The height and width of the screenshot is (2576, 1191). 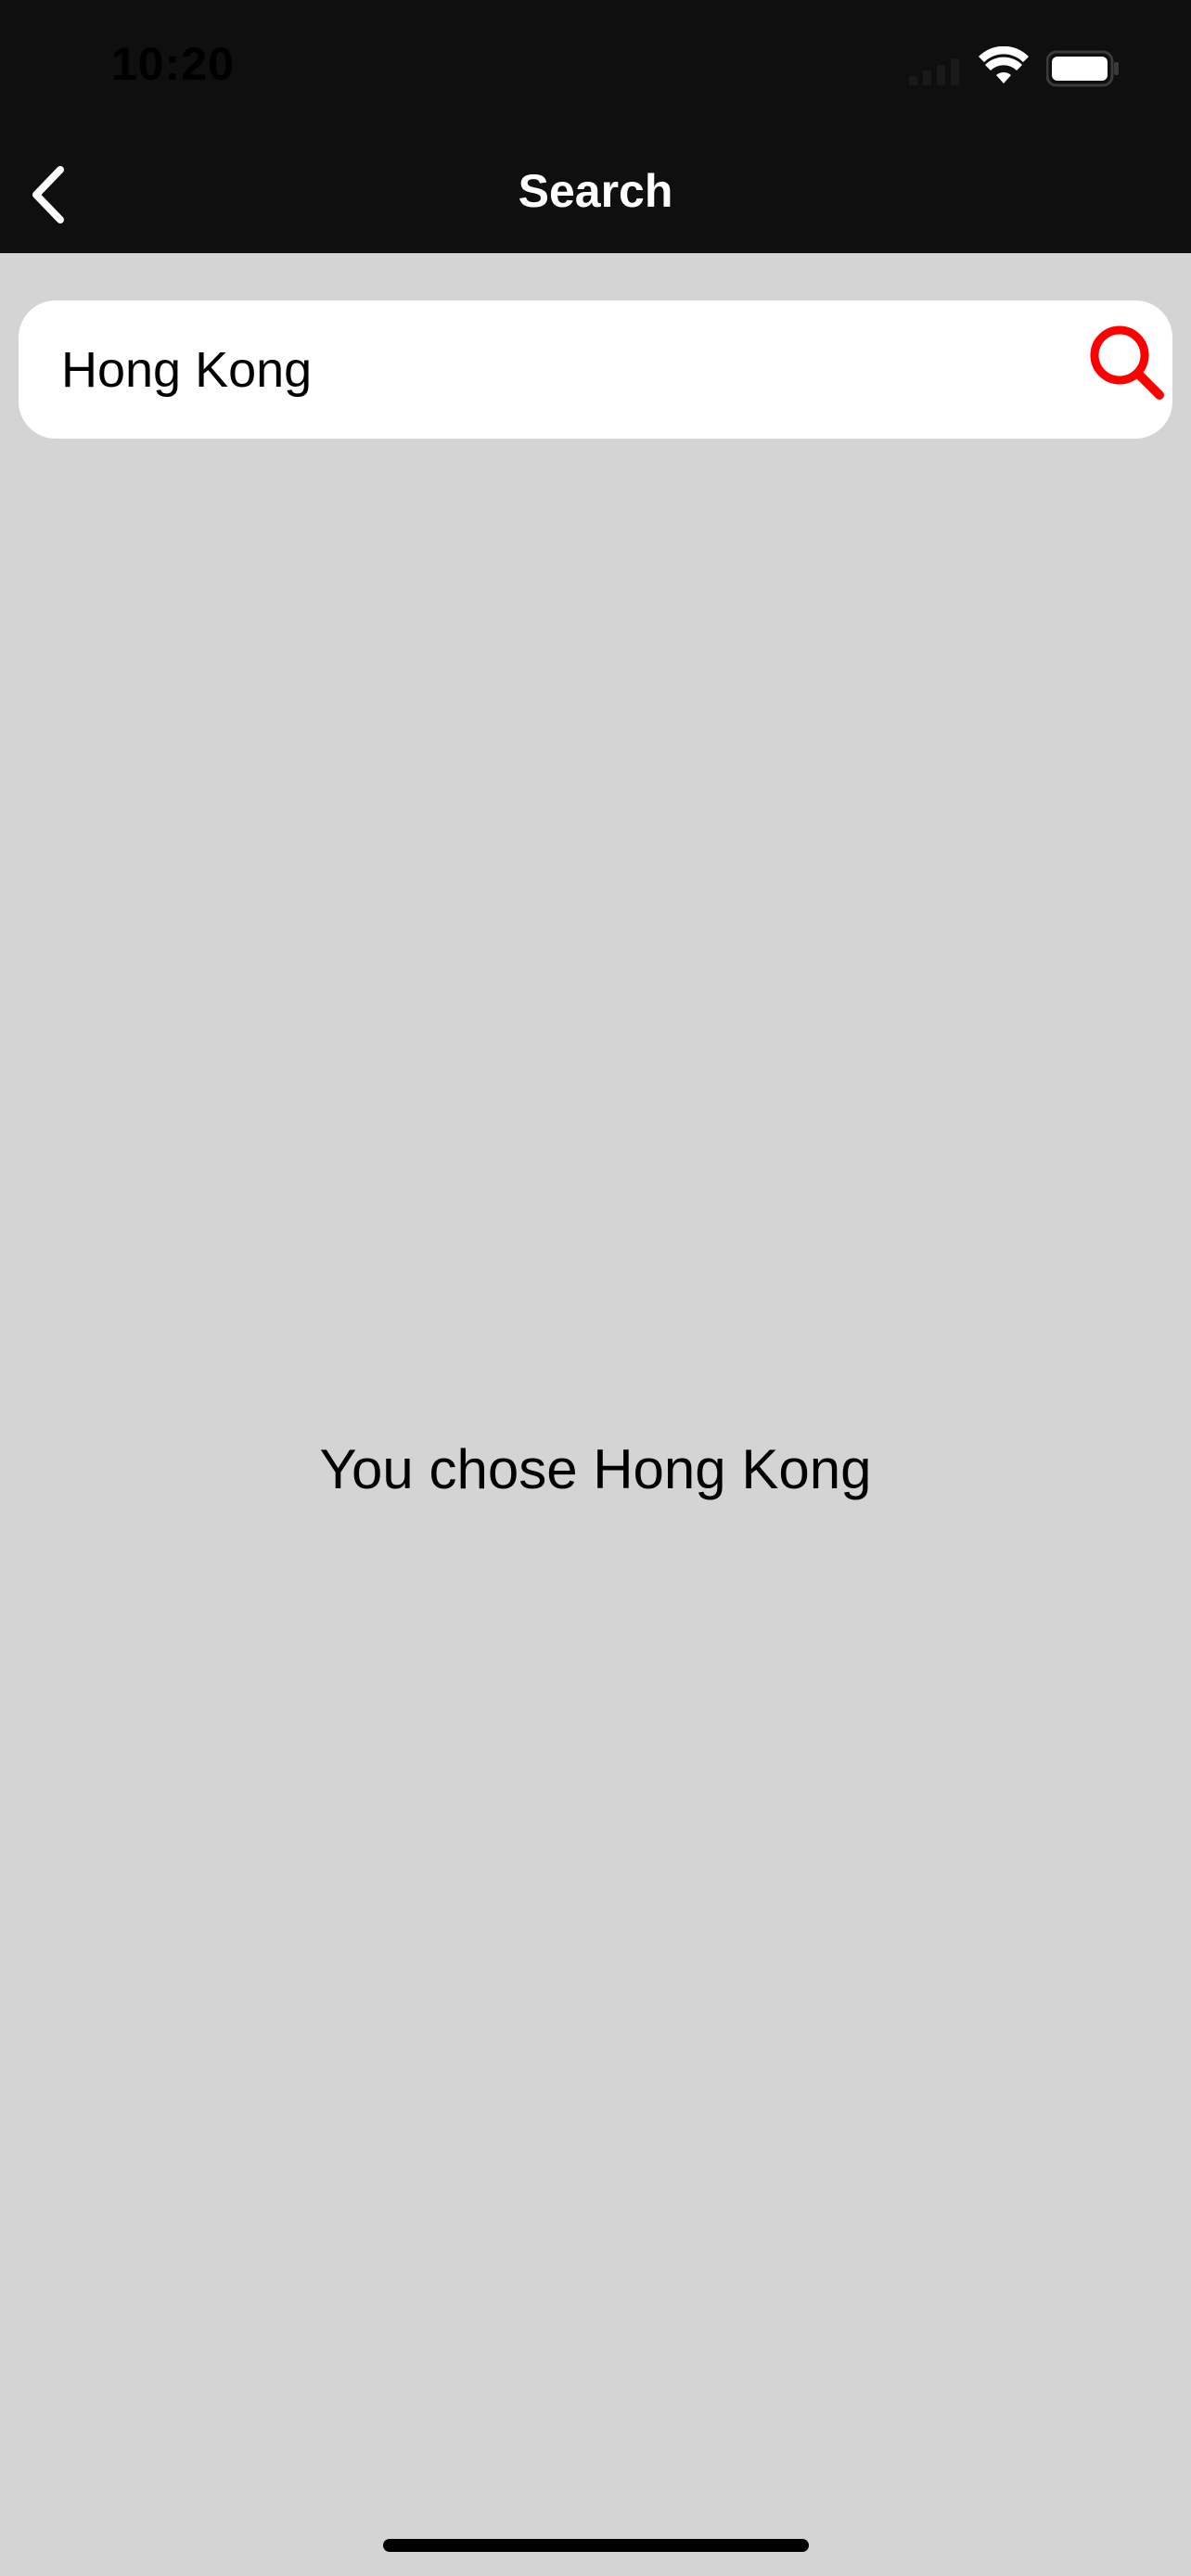 I want to click on search-button, so click(x=1127, y=363).